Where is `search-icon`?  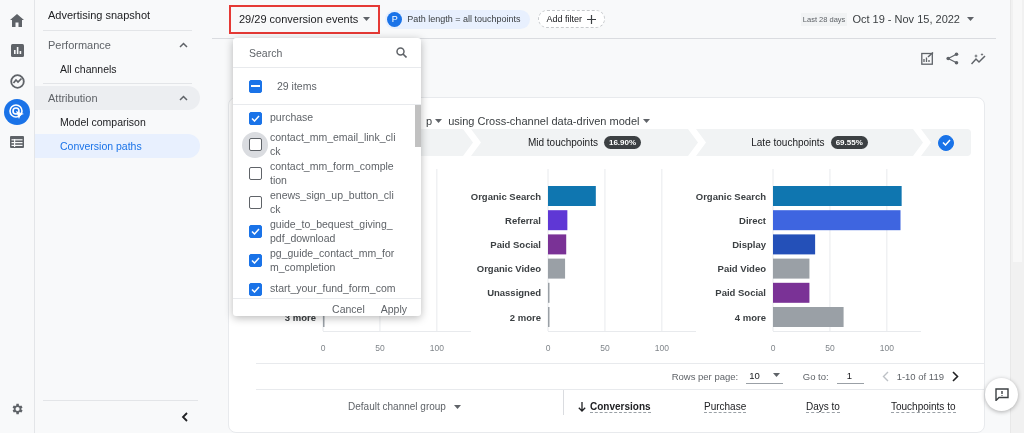
search-icon is located at coordinates (401, 52).